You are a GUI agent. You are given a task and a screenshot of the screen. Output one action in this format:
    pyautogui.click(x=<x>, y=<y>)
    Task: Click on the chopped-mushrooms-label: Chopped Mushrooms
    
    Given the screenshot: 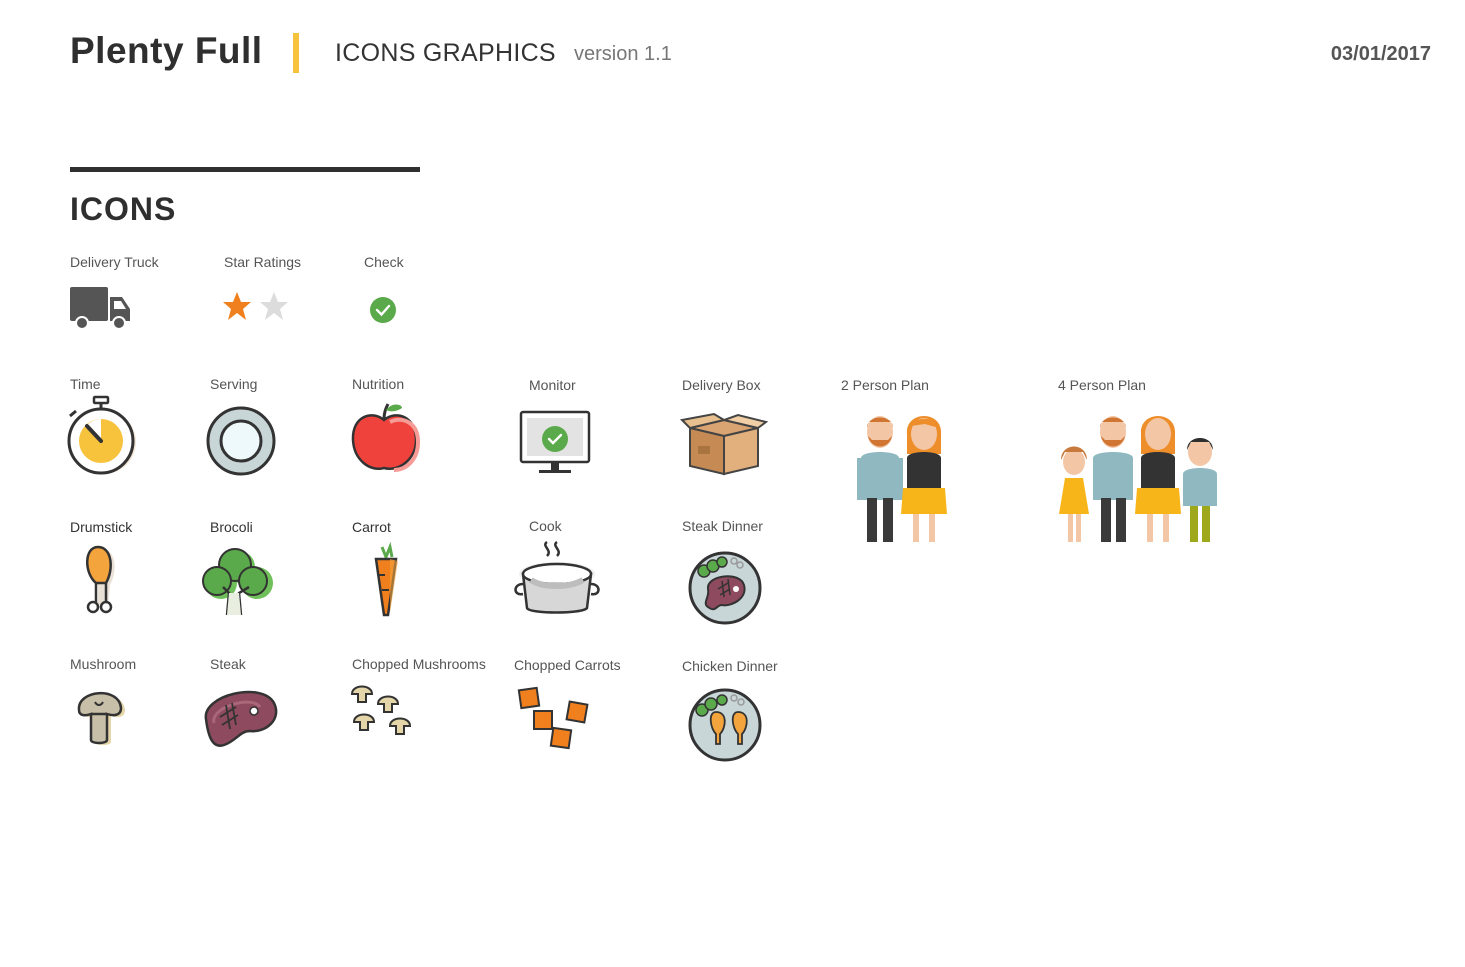 What is the action you would take?
    pyautogui.click(x=419, y=664)
    